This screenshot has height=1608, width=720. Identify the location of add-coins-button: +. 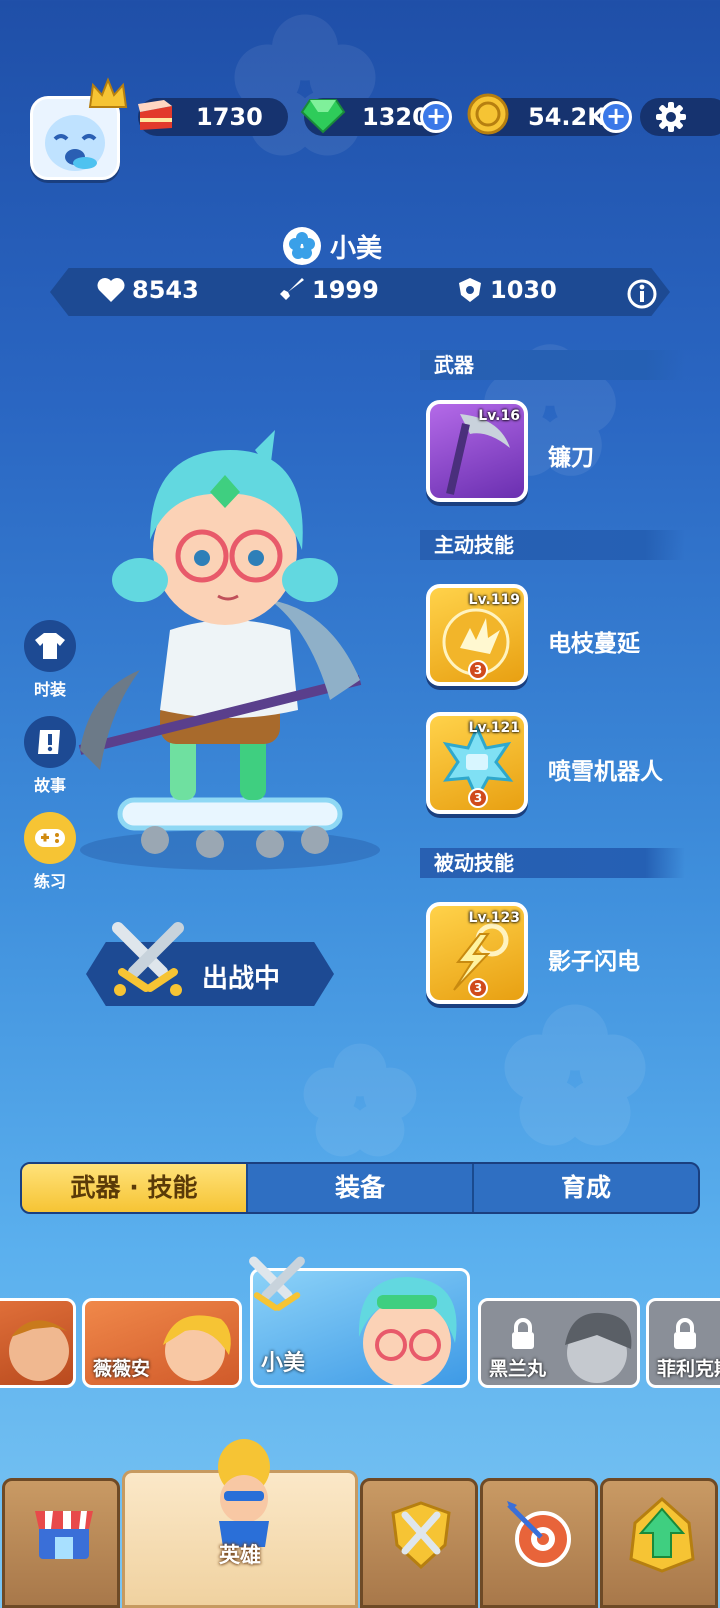
(616, 117).